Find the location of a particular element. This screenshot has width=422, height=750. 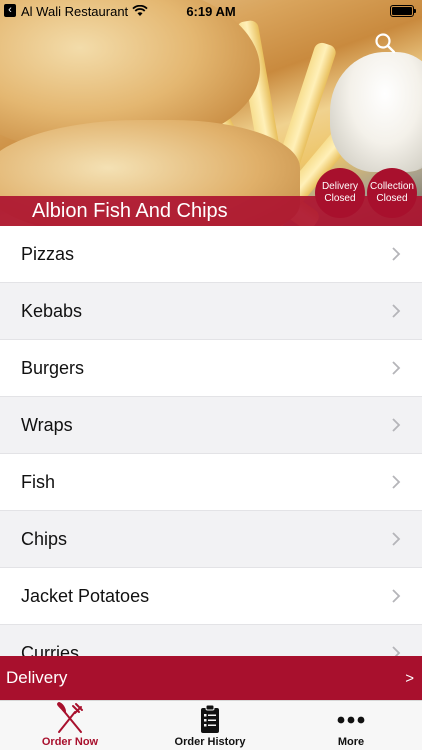

category-row-jacket-potatoes: Jacket Potatoes is located at coordinates (211, 596).